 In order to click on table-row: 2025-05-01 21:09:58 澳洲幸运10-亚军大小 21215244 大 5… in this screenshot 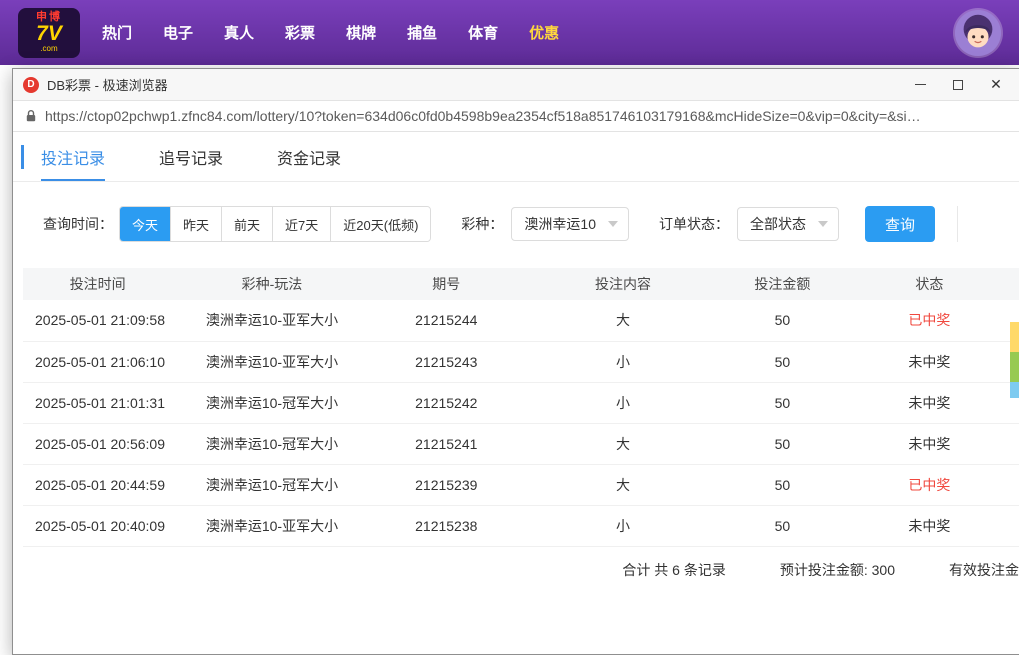, I will do `click(521, 321)`.